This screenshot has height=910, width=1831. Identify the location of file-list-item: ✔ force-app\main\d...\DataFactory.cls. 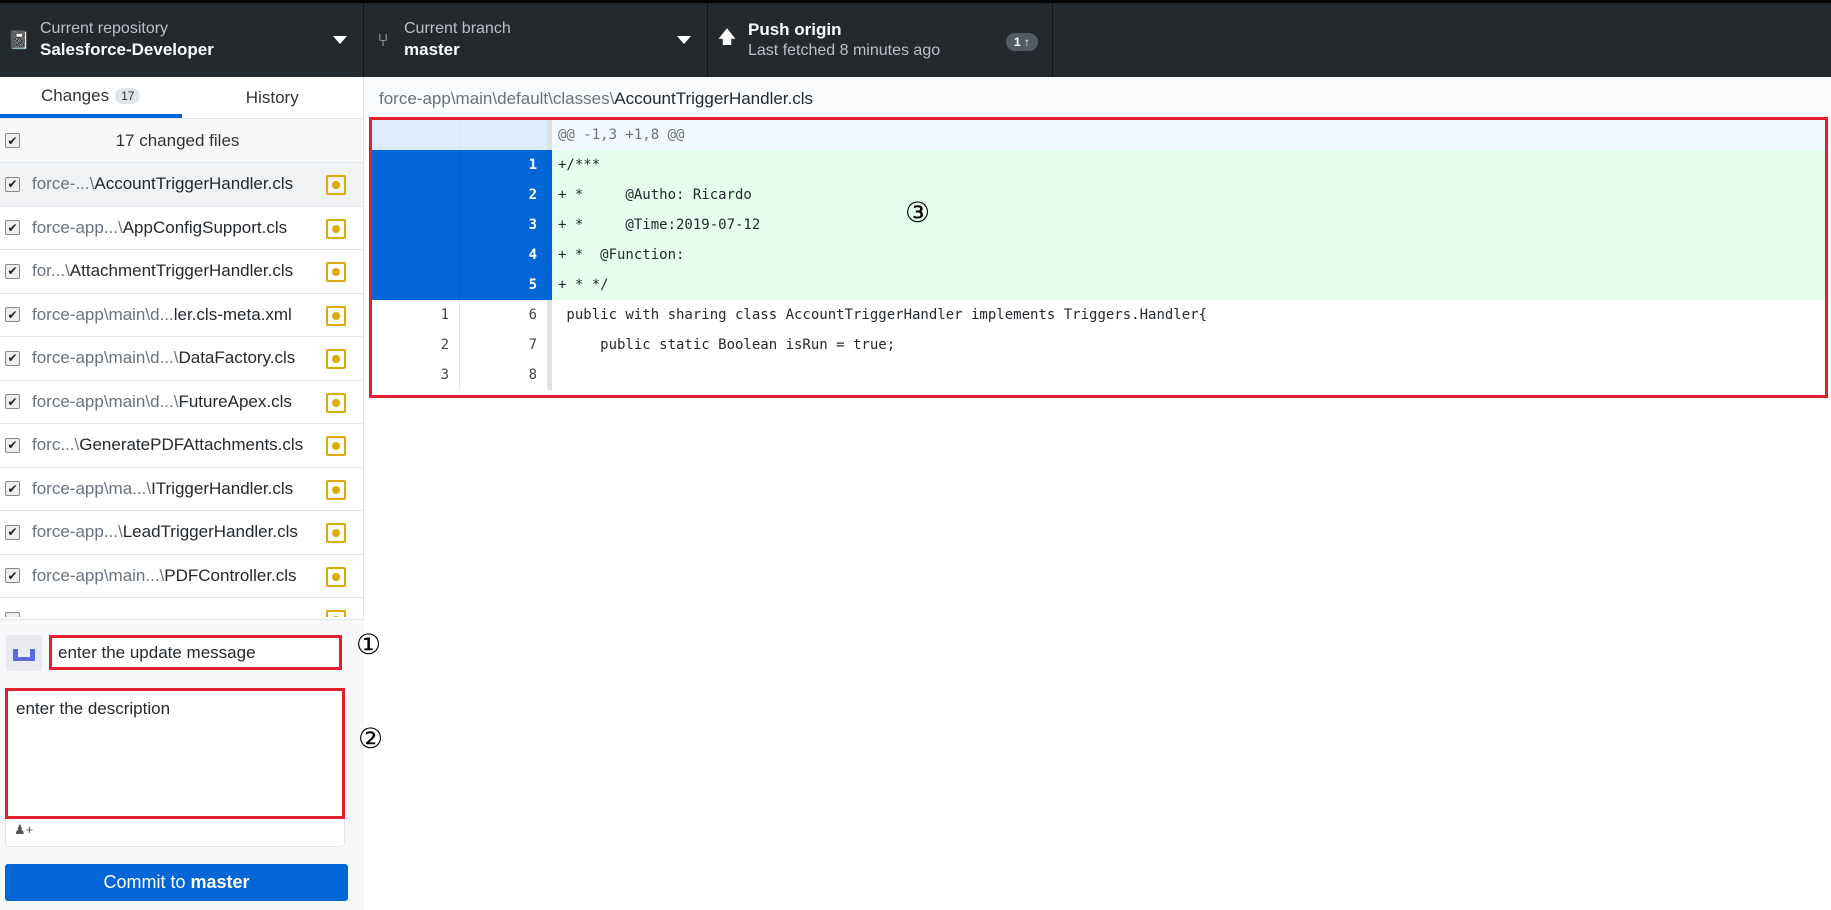
(181, 359).